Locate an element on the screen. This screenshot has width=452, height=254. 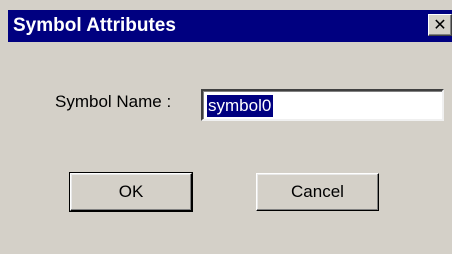
symbol-name-label: Symbol Name : is located at coordinates (113, 101).